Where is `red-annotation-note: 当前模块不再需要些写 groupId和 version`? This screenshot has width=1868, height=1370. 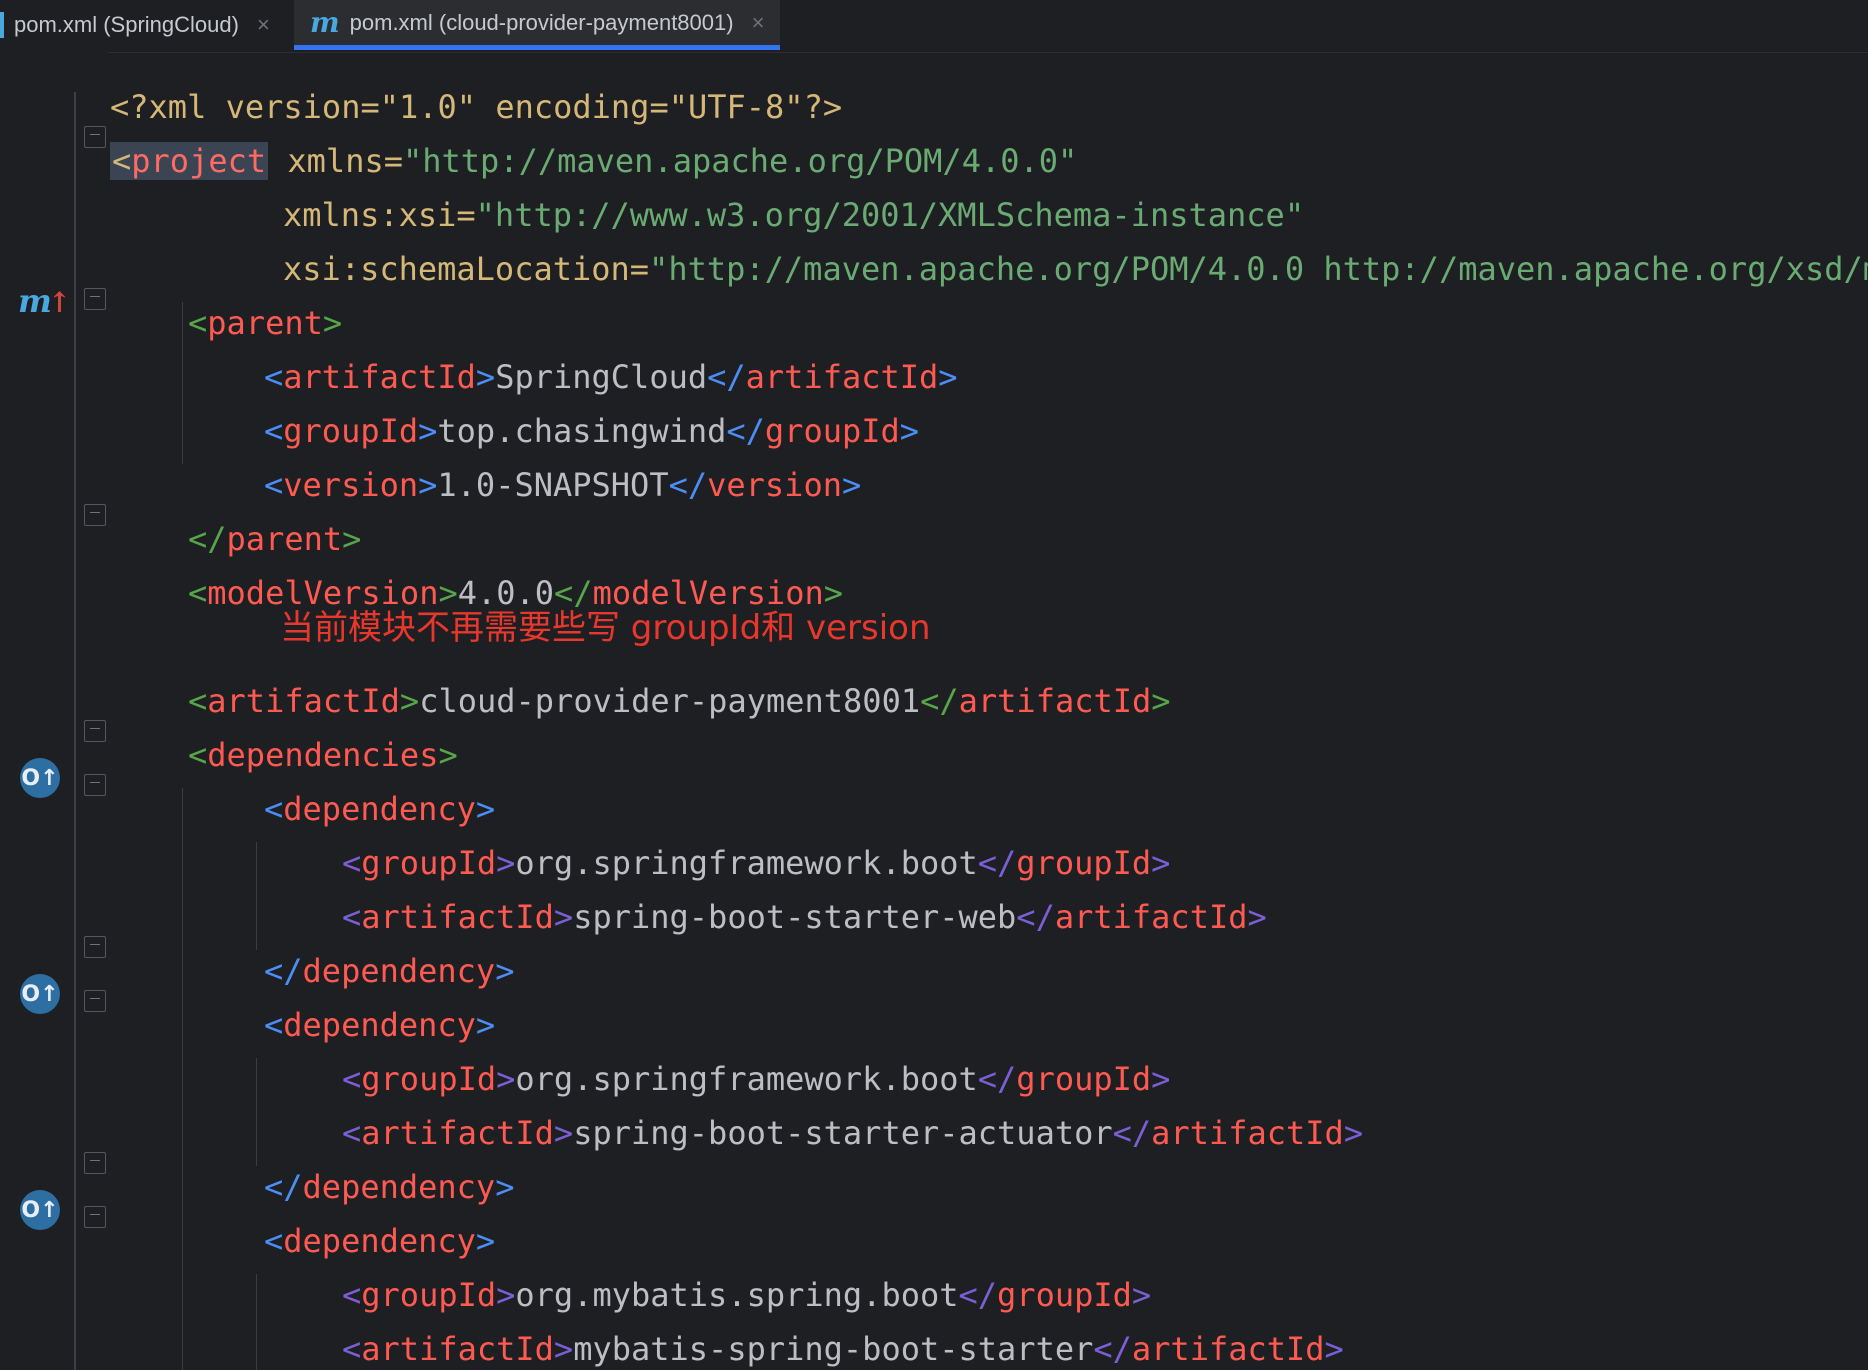
red-annotation-note: 当前模块不再需要些写 groupId和 version is located at coordinates (605, 628).